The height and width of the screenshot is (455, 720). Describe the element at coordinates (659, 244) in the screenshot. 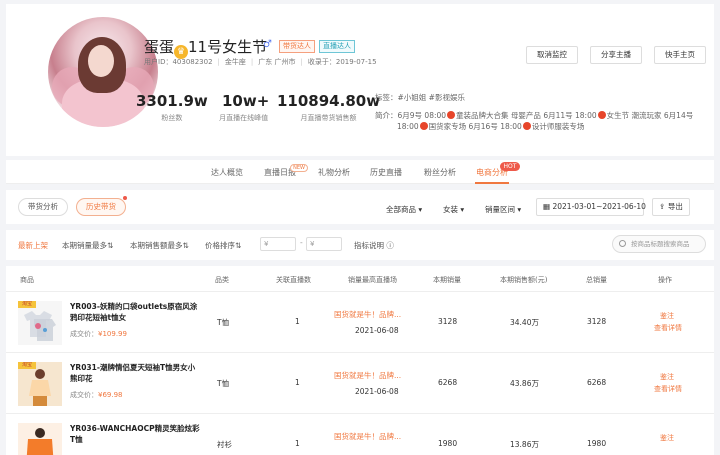

I see `search-input: 按商品标题搜索商品` at that location.